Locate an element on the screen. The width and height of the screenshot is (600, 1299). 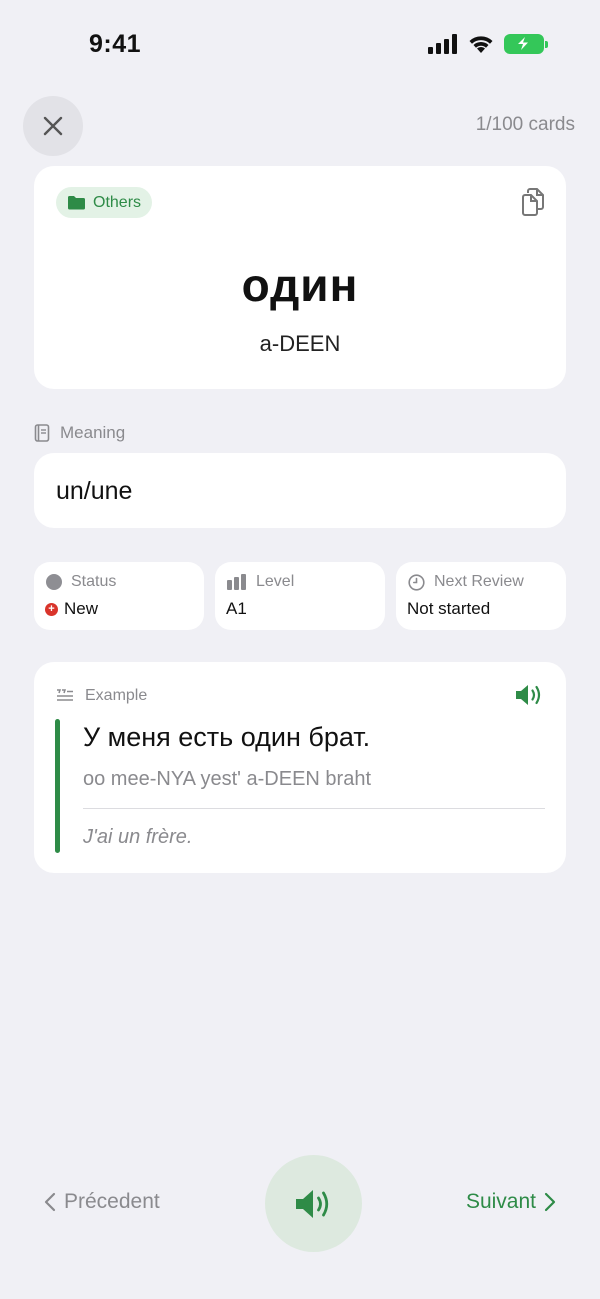
status-value: New is located at coordinates (81, 608).